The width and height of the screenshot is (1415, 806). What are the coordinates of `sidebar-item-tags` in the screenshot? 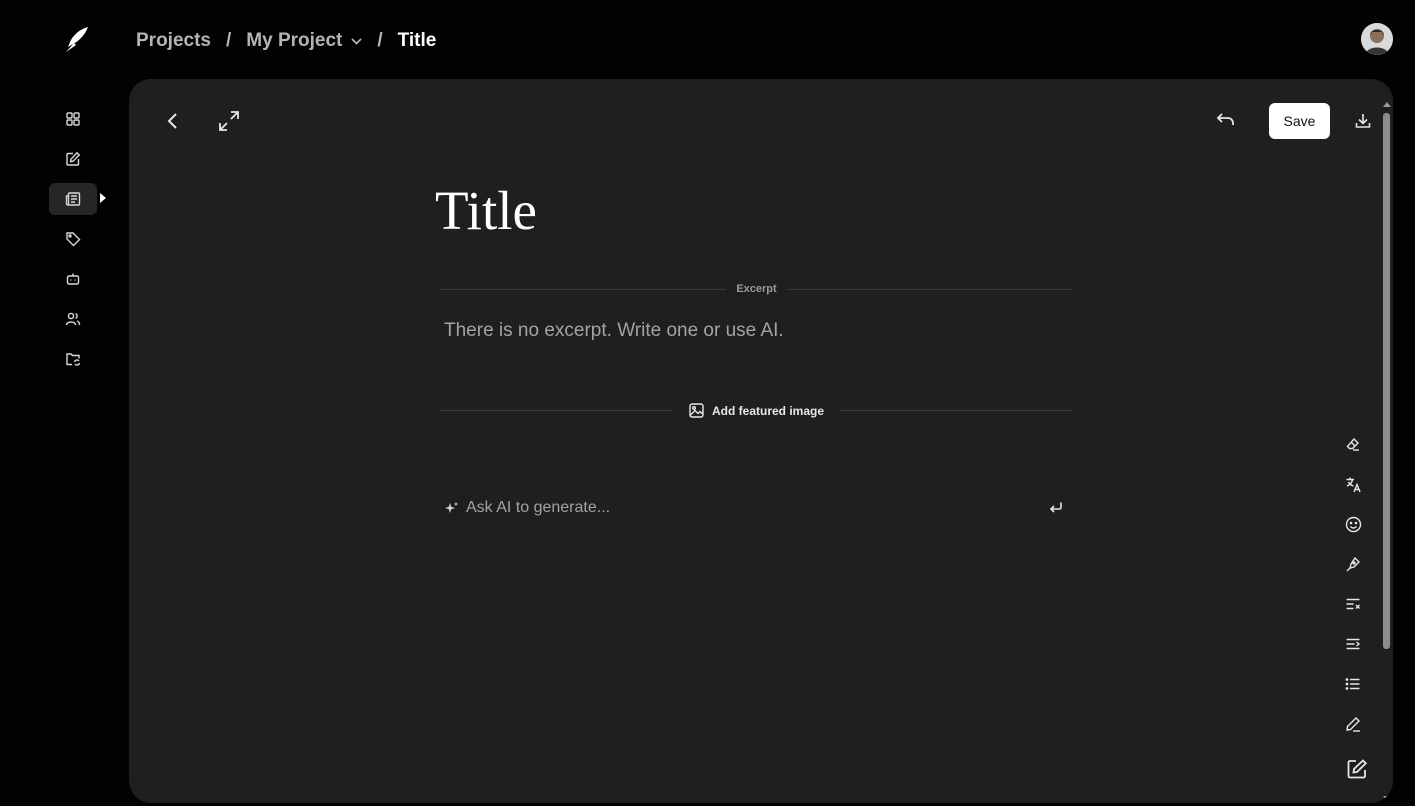 It's located at (73, 239).